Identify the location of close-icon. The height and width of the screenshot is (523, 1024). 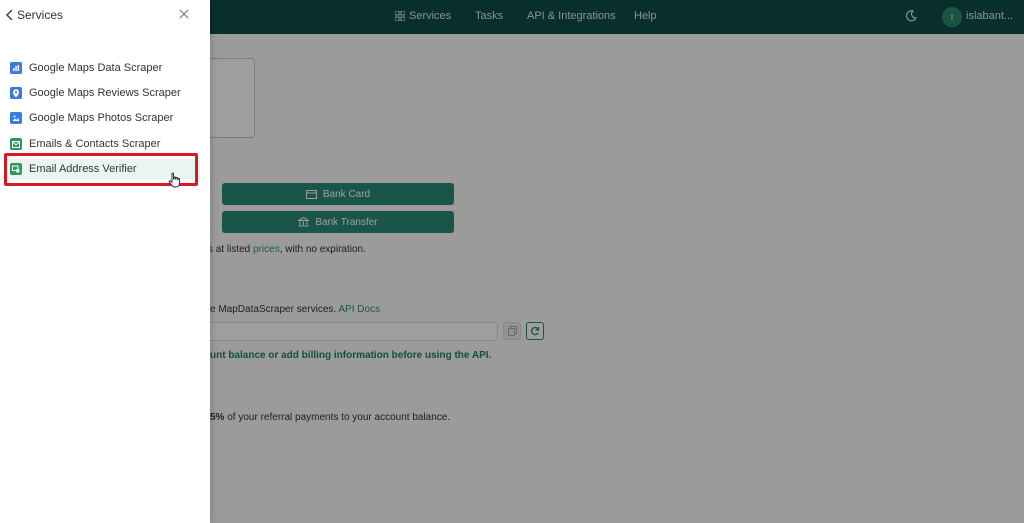
(184, 14).